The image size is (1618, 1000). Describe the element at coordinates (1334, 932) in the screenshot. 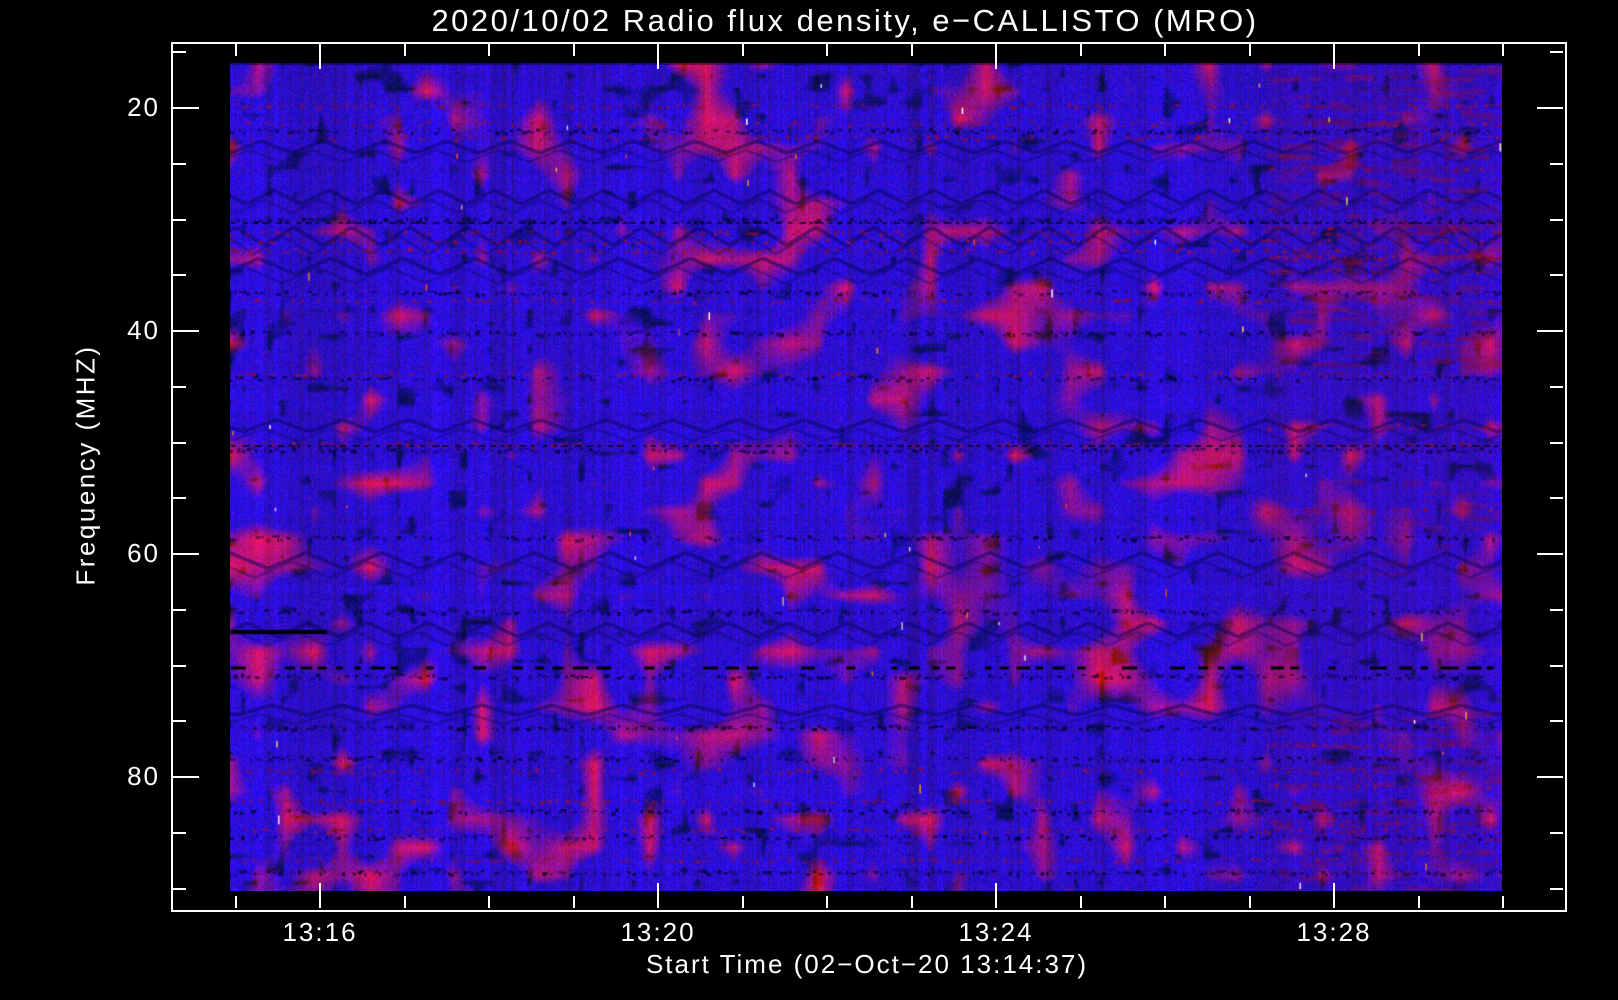

I see `x-tick-label: 13:28` at that location.